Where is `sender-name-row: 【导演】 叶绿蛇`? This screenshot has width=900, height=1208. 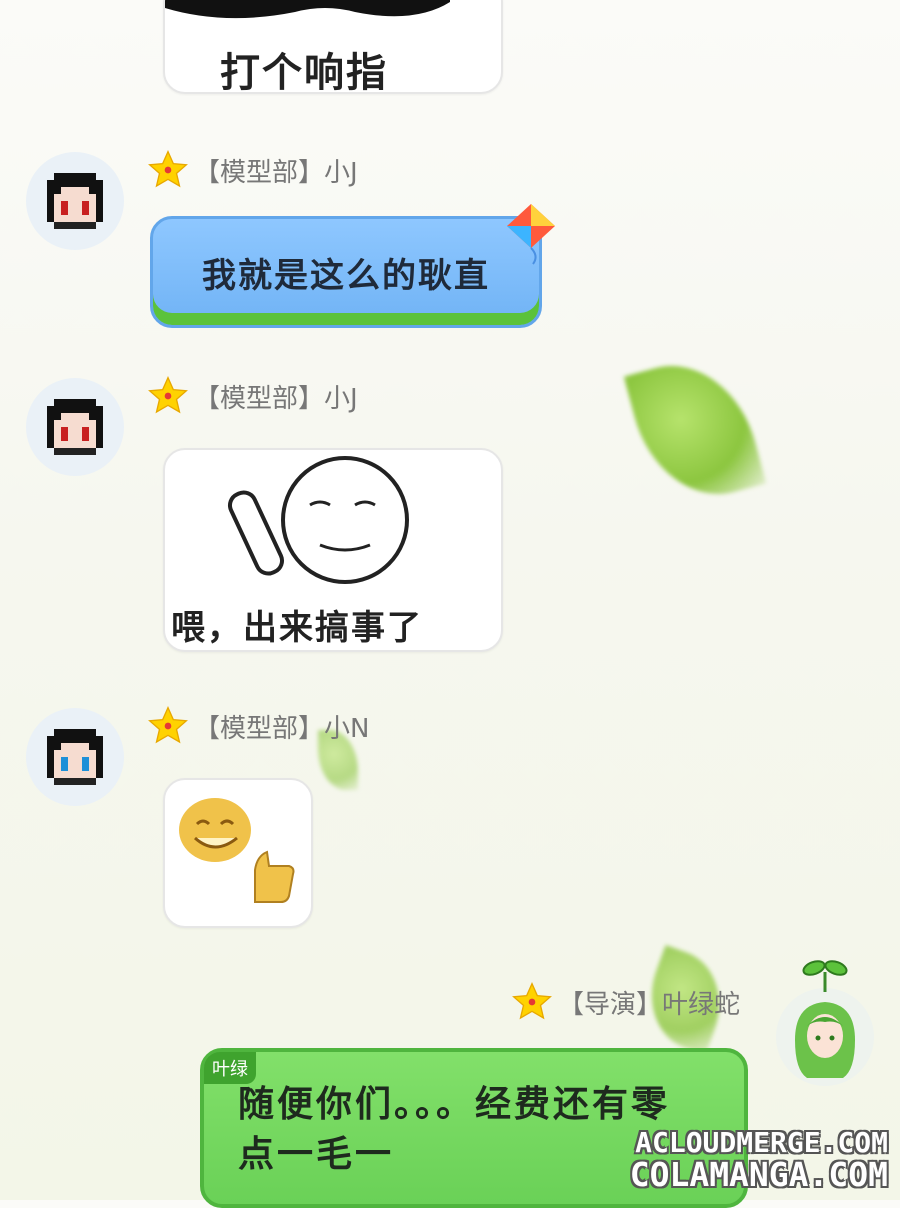
sender-name-row: 【导演】 叶绿蛇 is located at coordinates (626, 1002).